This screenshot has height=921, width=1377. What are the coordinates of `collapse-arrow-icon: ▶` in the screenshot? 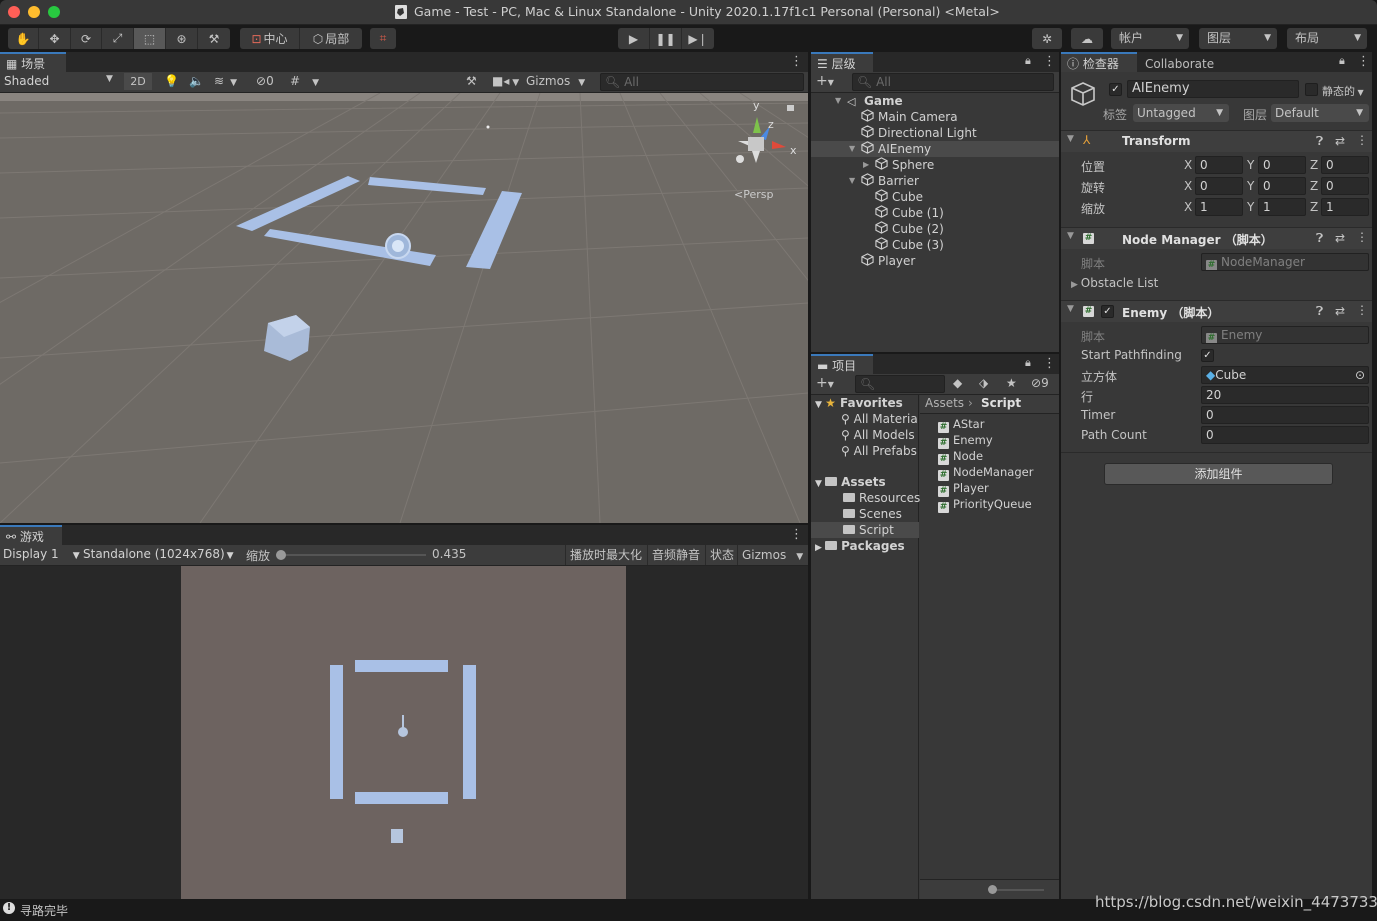 It's located at (866, 165).